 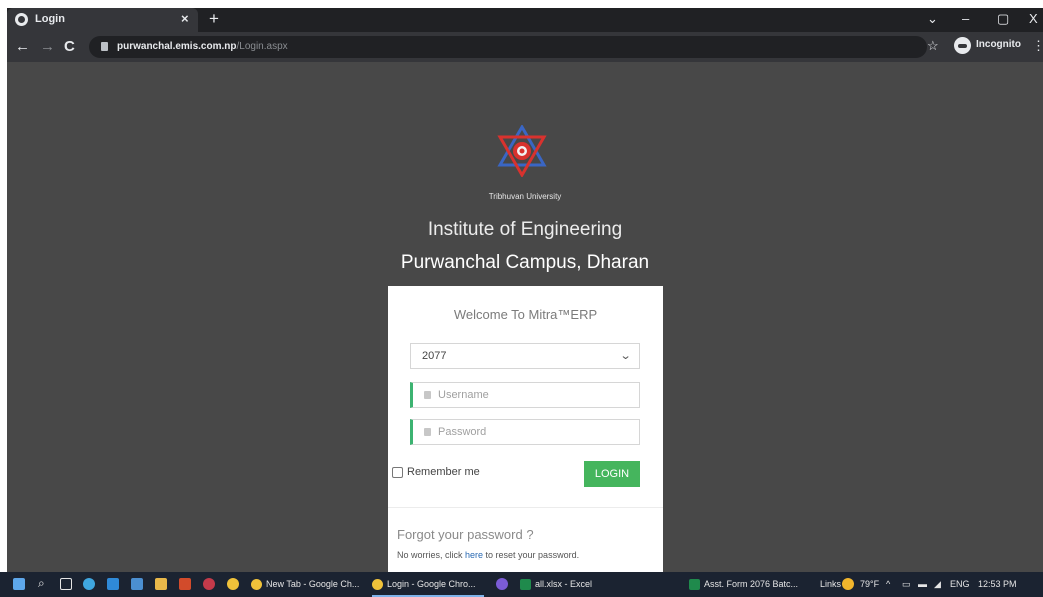 What do you see at coordinates (465, 534) in the screenshot?
I see `forgot-password-title: Forgot your password ?` at bounding box center [465, 534].